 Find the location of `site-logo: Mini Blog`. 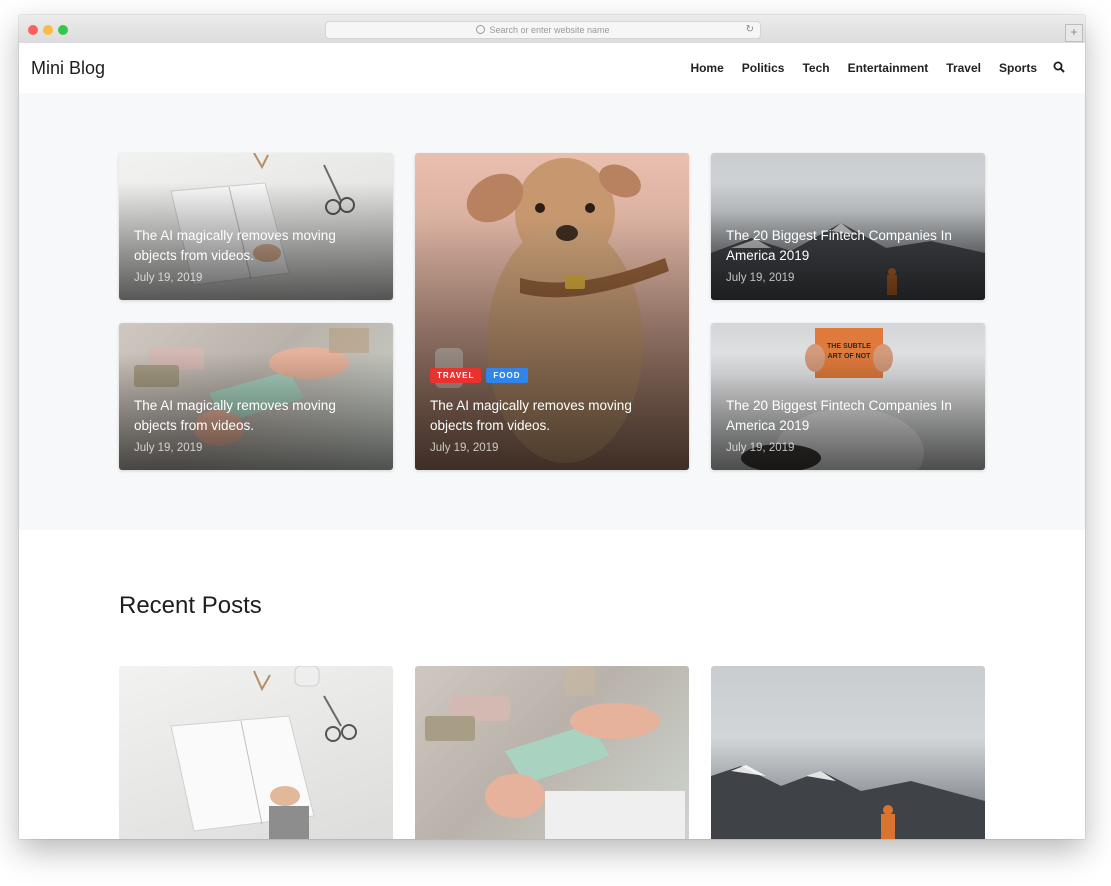

site-logo: Mini Blog is located at coordinates (68, 68).